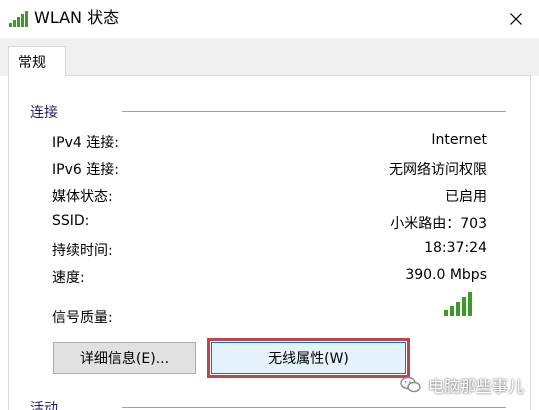 The width and height of the screenshot is (539, 410). I want to click on ipv6-label: IPv6 连接:, so click(85, 170).